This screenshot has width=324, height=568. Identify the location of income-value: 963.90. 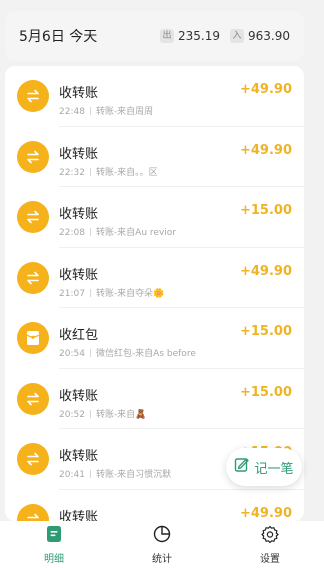
(269, 36).